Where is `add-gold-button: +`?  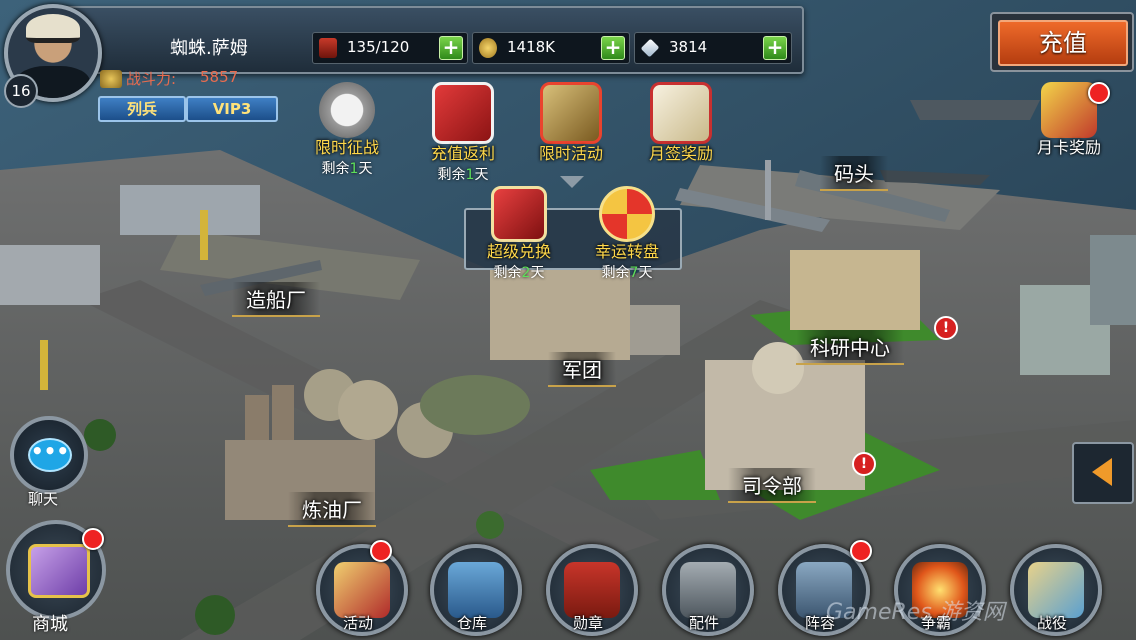 add-gold-button: + is located at coordinates (613, 48).